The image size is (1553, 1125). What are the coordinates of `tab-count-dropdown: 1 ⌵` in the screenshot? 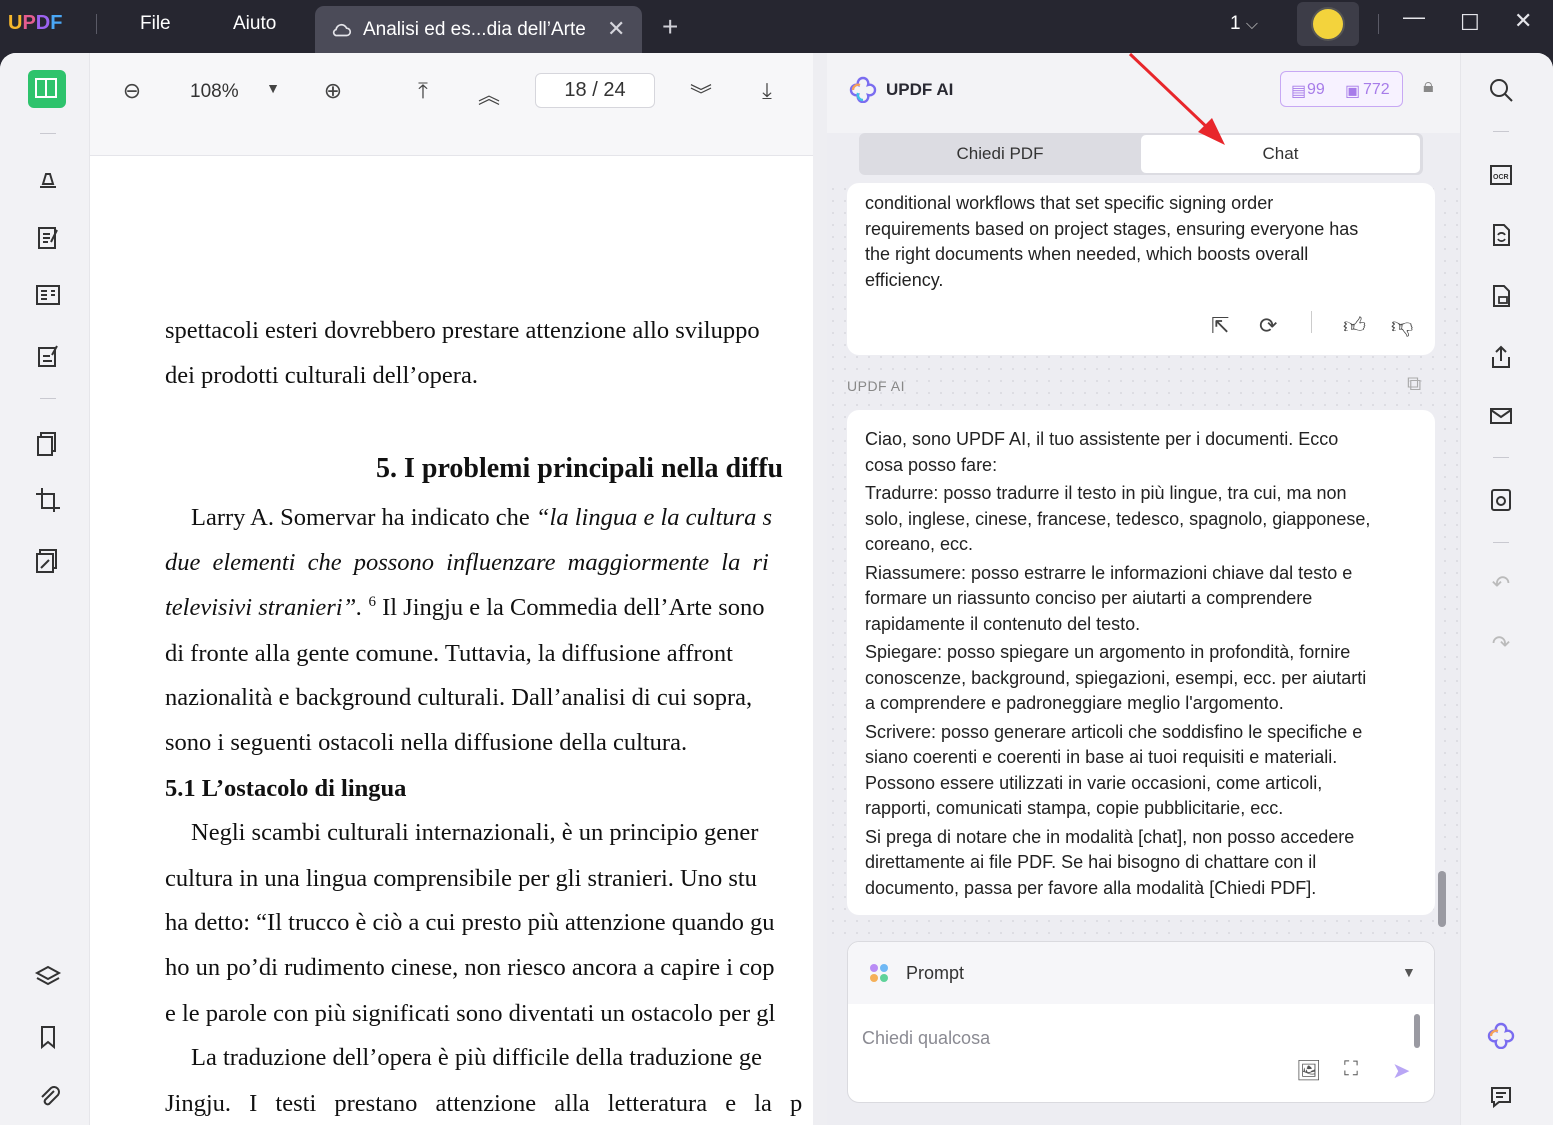 It's located at (1244, 24).